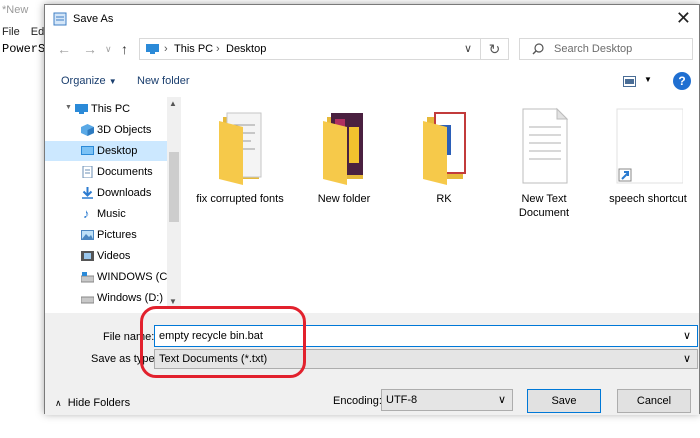 The width and height of the screenshot is (700, 438). What do you see at coordinates (124, 130) in the screenshot?
I see `nav-label: 3D Objects` at bounding box center [124, 130].